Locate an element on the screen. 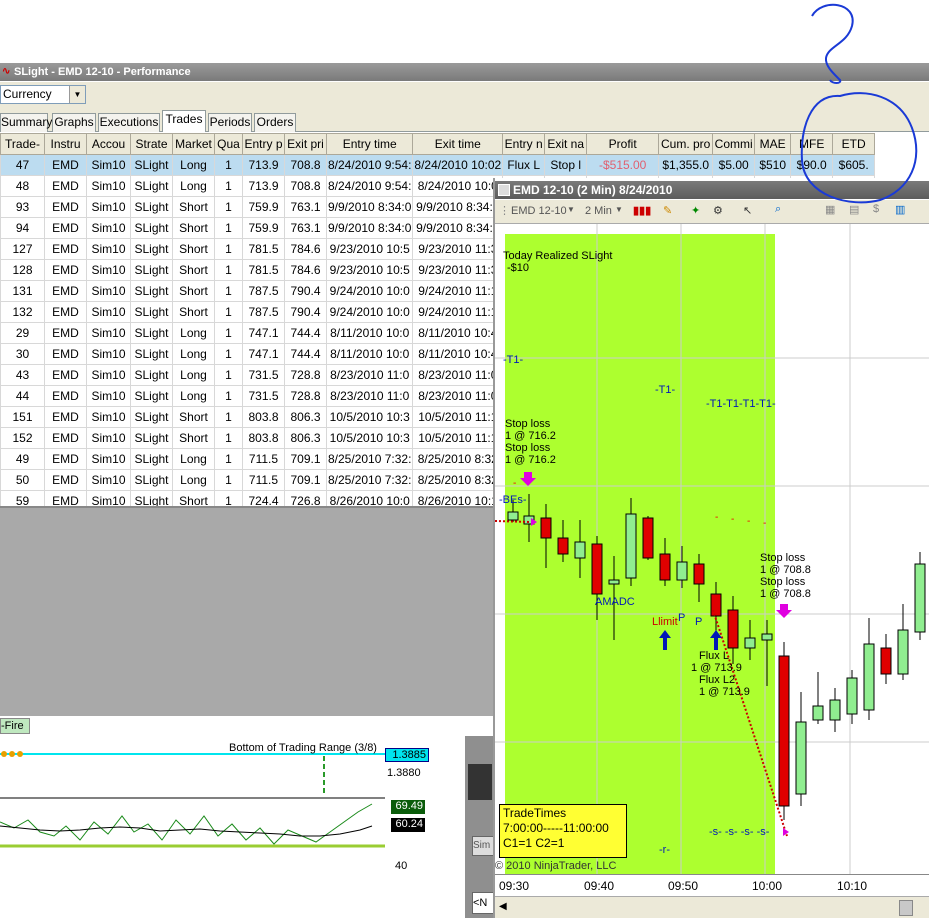 This screenshot has width=929, height=921. circle-highlight-icon is located at coordinates (859, 148).